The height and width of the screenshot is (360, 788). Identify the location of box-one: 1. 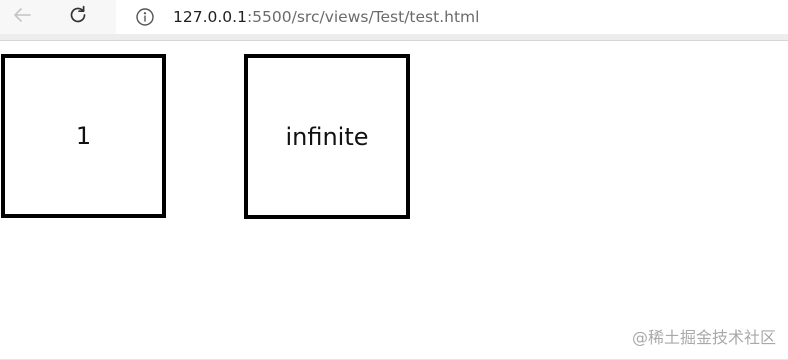
(83, 136).